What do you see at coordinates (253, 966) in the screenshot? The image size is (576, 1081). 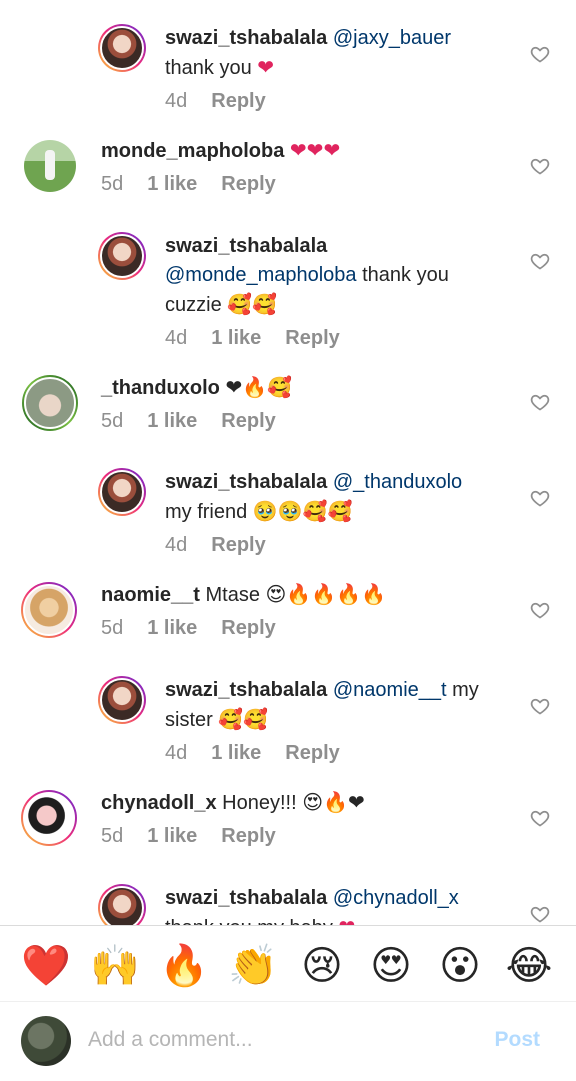 I see `clapping-emoji-button: 👏` at bounding box center [253, 966].